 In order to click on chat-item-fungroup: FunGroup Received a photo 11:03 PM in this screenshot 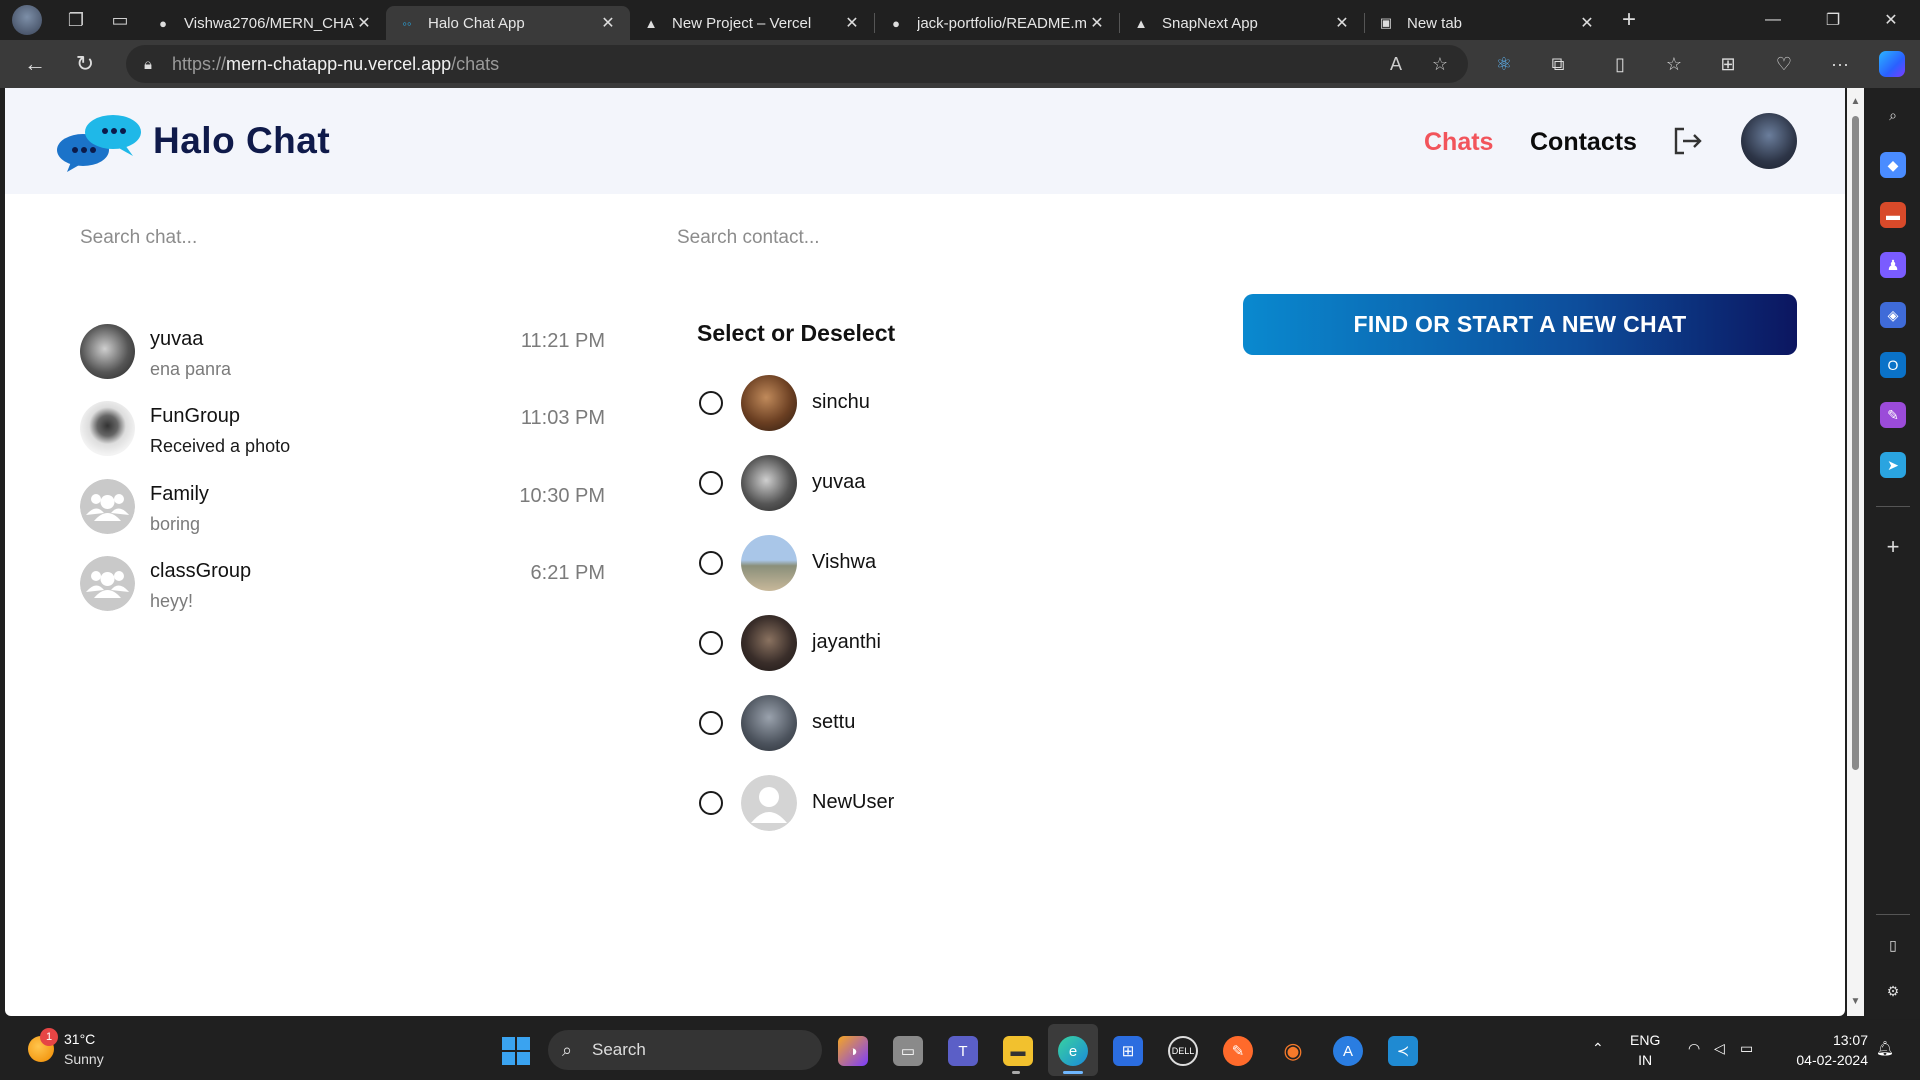, I will do `click(345, 434)`.